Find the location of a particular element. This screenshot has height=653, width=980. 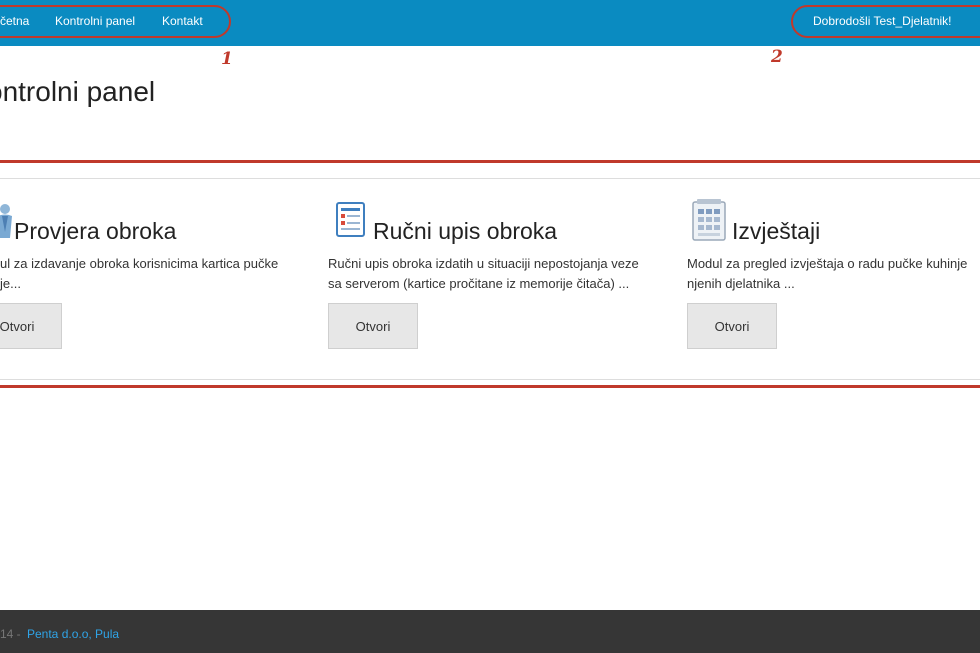

footer-company-link: Penta d.o.o, Pula is located at coordinates (73, 634).